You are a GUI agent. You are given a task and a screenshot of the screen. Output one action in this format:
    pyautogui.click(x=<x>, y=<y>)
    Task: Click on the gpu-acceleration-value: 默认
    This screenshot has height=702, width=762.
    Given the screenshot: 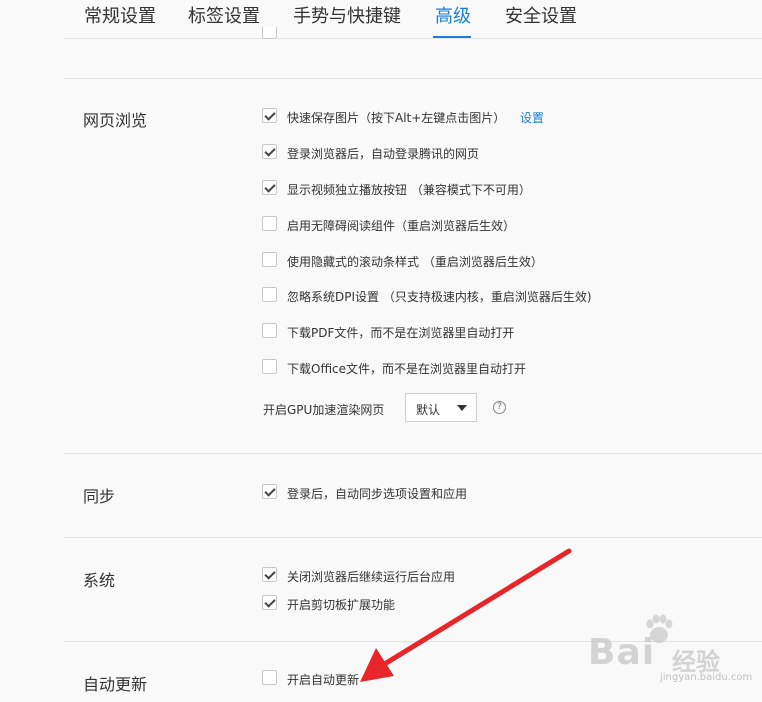 What is the action you would take?
    pyautogui.click(x=428, y=410)
    